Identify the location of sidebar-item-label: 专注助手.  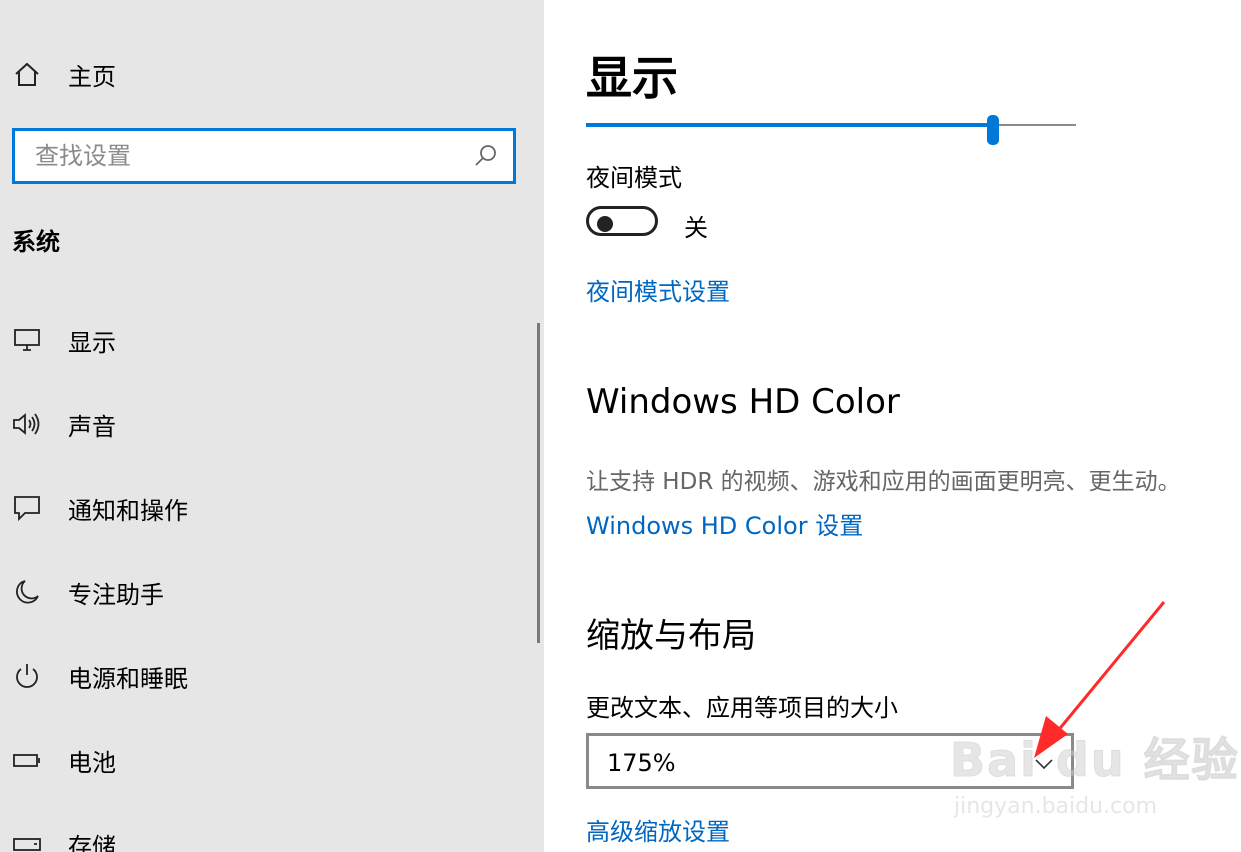
(116, 594).